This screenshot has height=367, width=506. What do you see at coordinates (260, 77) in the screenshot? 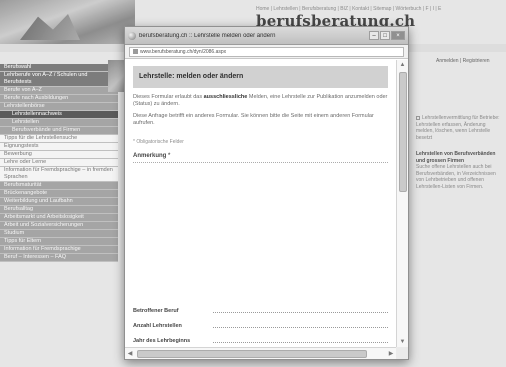
I see `form-title: Lehrstelle: melden oder ändern` at bounding box center [260, 77].